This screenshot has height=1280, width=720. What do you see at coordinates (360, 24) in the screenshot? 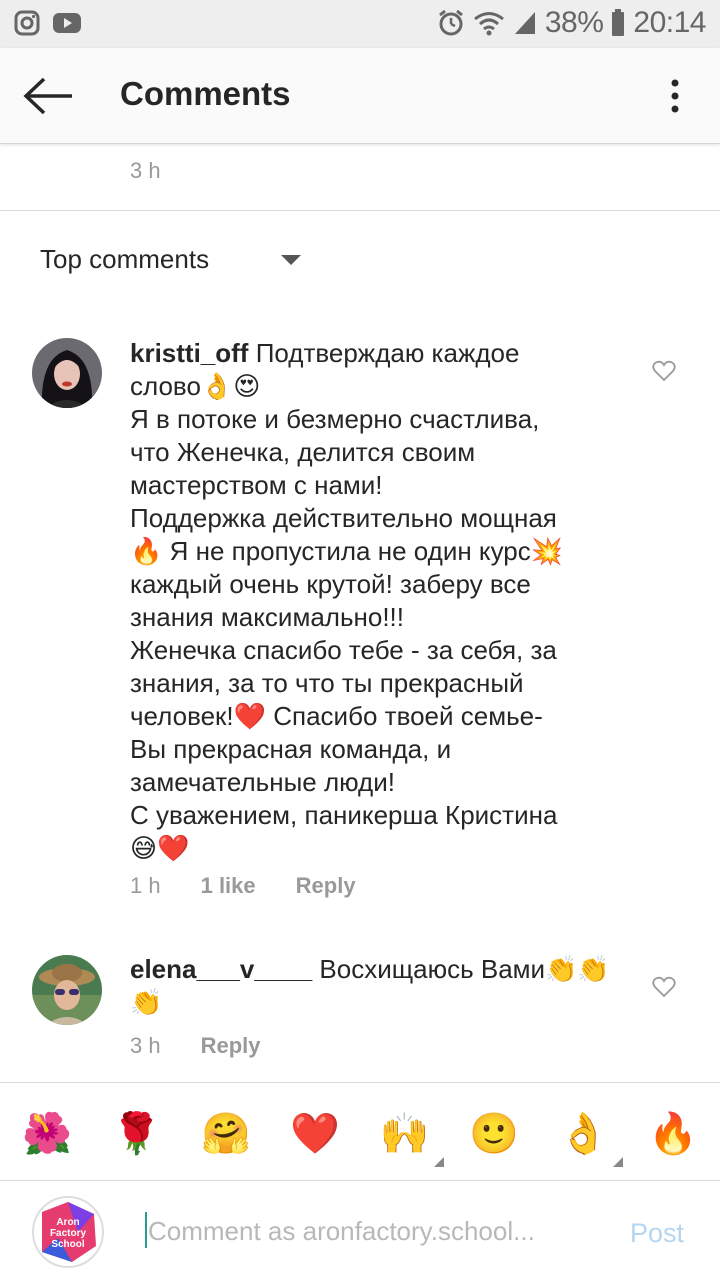
I see `status-bar: 38% 20:14` at bounding box center [360, 24].